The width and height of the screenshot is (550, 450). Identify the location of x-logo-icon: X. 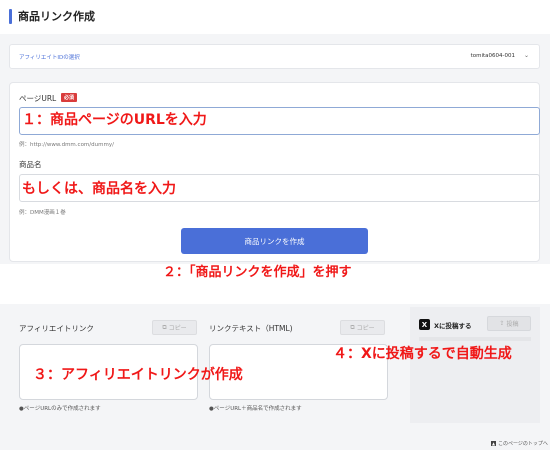
(424, 324).